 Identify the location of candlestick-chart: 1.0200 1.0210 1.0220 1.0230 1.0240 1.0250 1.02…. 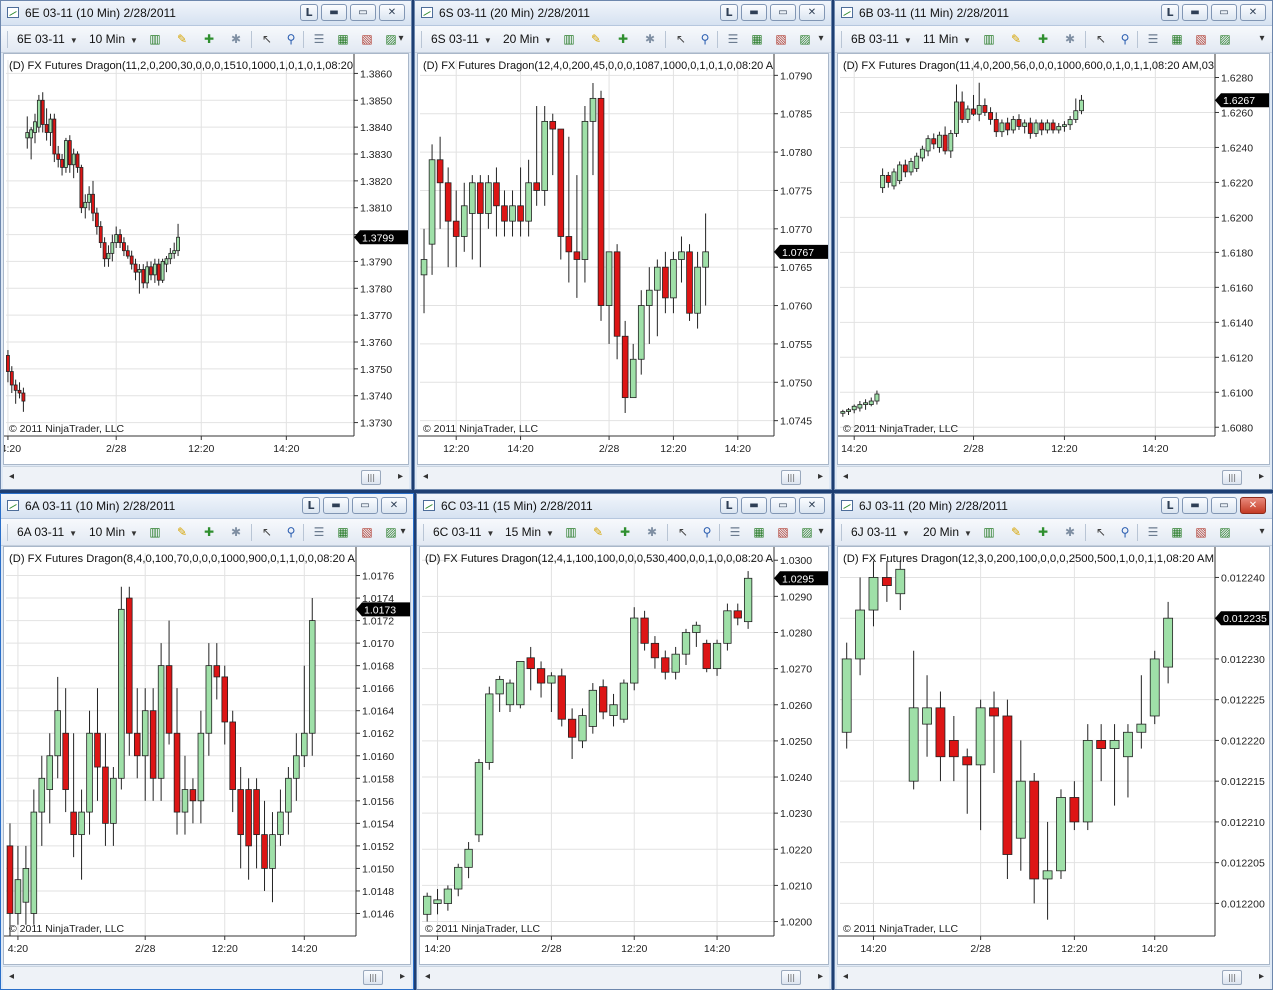
(624, 756).